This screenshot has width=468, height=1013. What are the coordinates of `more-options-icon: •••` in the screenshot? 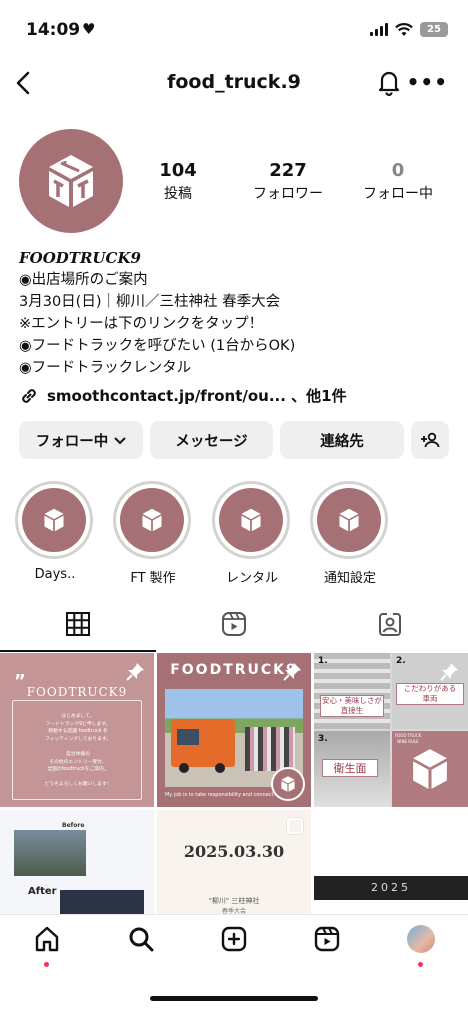 It's located at (427, 82).